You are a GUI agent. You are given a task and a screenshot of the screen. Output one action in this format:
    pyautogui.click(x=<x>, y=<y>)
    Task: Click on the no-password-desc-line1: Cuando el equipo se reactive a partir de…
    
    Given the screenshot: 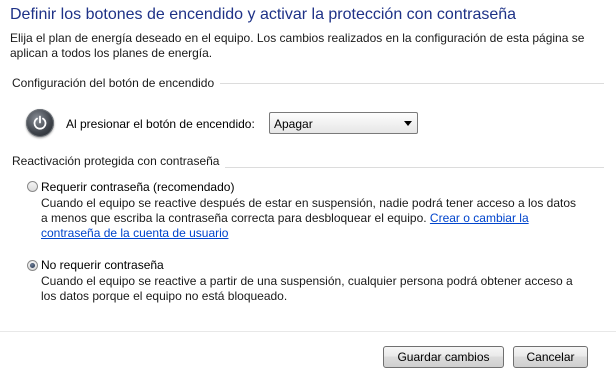 What is the action you would take?
    pyautogui.click(x=307, y=281)
    